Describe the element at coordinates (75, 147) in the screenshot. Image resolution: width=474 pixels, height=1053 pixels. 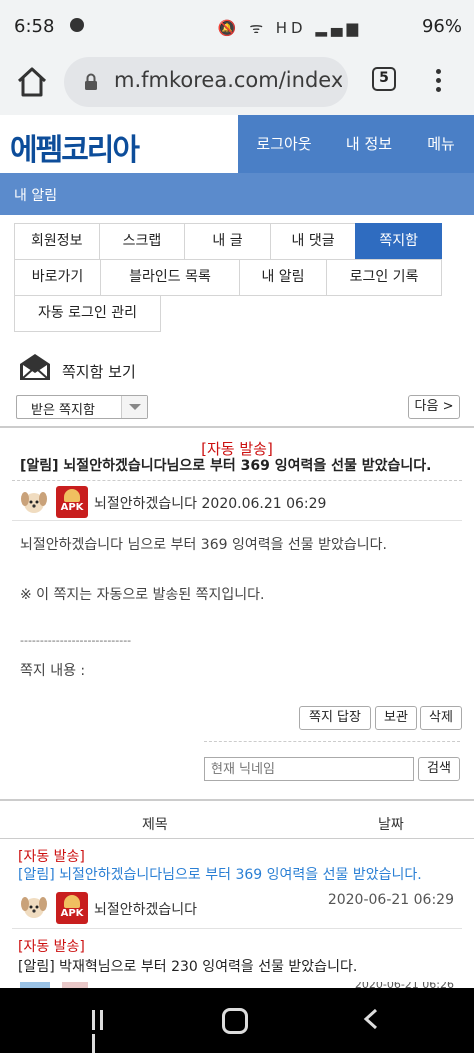
I see `site-logo: 에펨코리아` at that location.